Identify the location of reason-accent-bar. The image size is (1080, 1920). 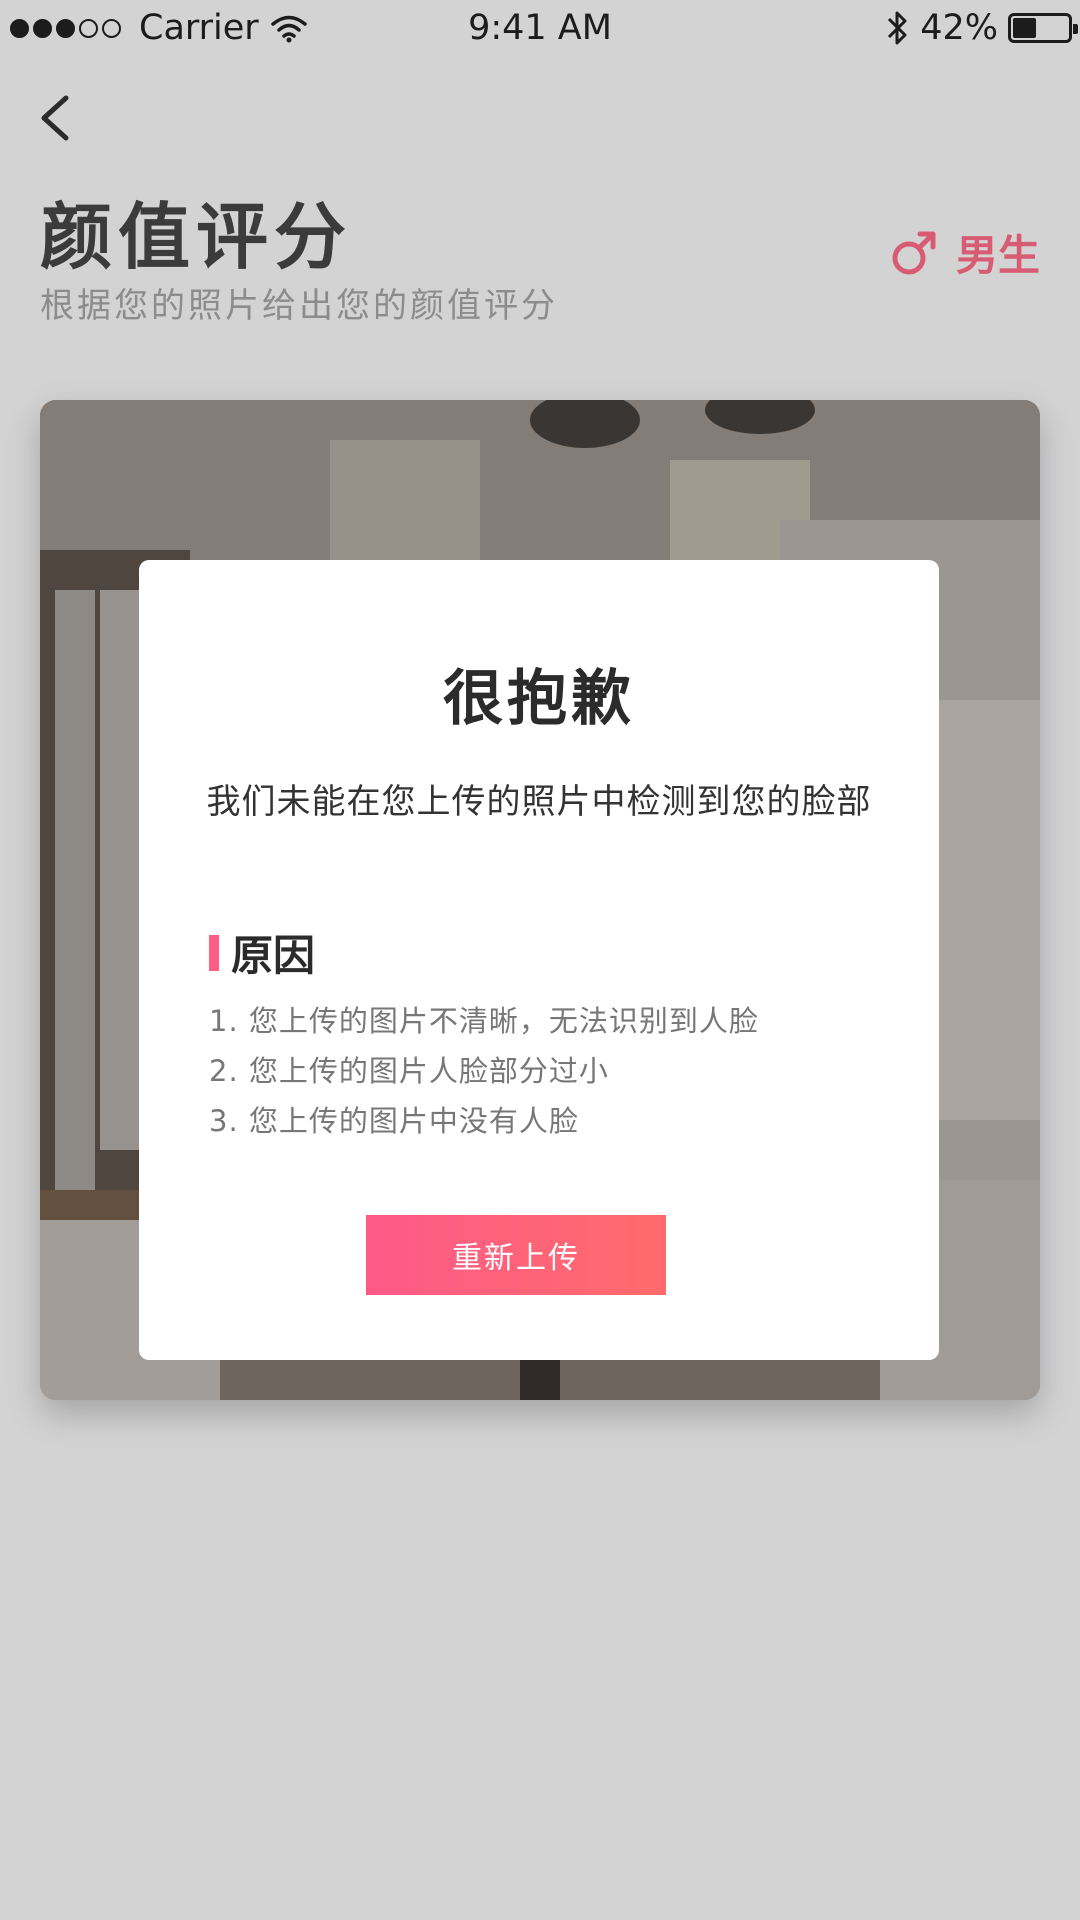
(214, 952).